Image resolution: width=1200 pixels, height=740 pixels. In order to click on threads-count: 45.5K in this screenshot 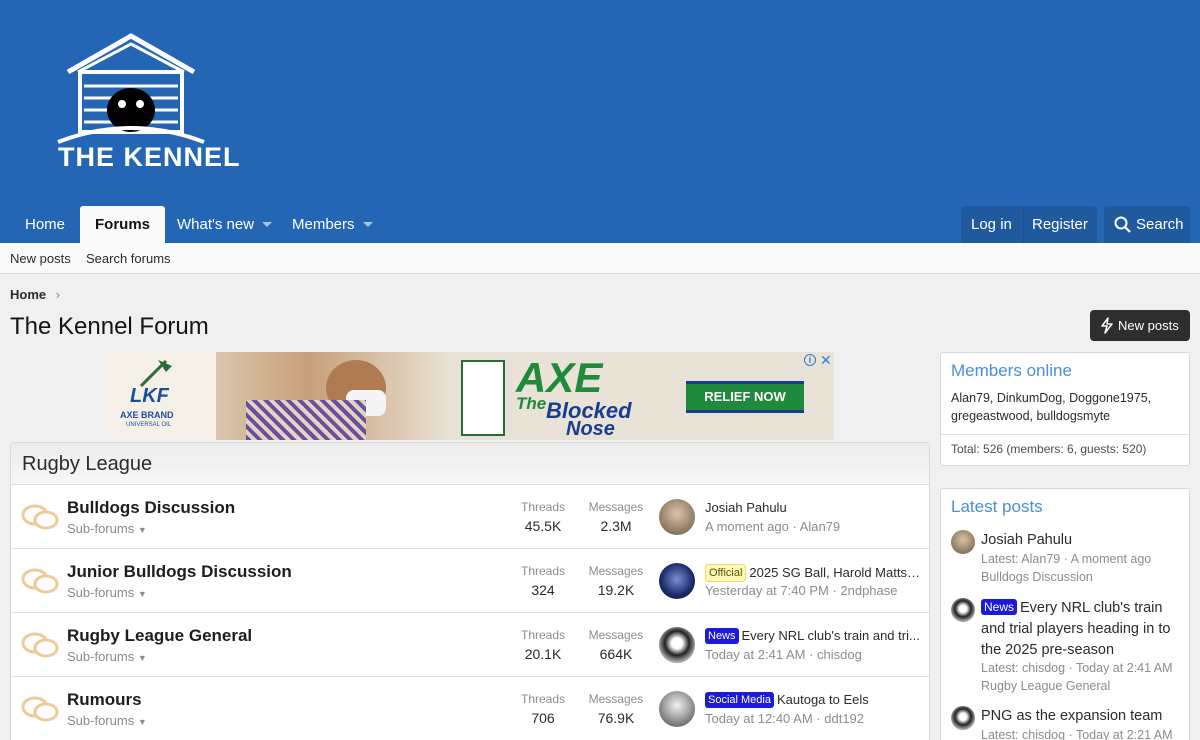, I will do `click(543, 526)`.